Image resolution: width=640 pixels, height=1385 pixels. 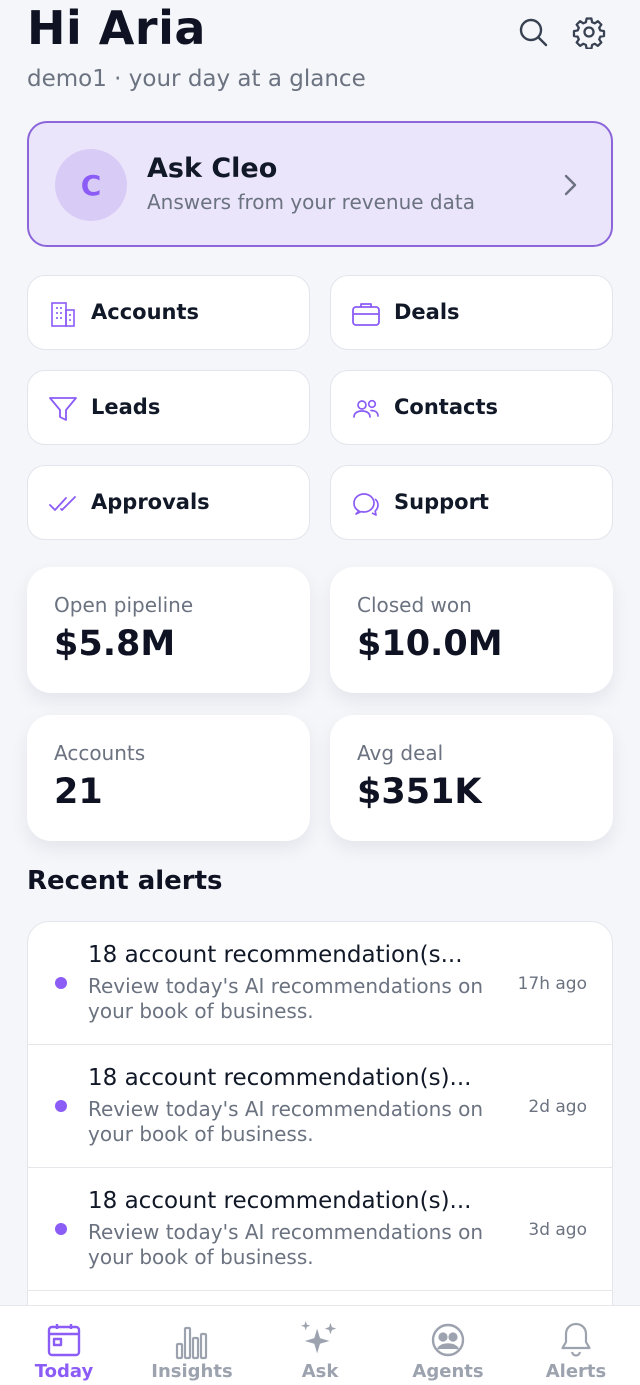 I want to click on cleo-avatar: C, so click(x=91, y=185).